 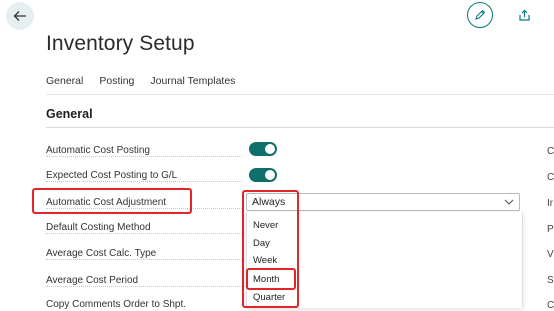 I want to click on average-cost-calc-type-label: Average Cost Calc. Type, so click(x=103, y=253).